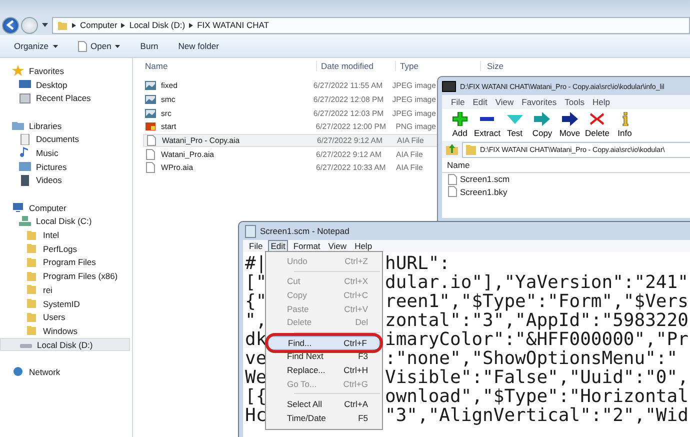 The height and width of the screenshot is (437, 690). What do you see at coordinates (233, 25) in the screenshot?
I see `breadcrumb-item: FIX WATANI CHAT` at bounding box center [233, 25].